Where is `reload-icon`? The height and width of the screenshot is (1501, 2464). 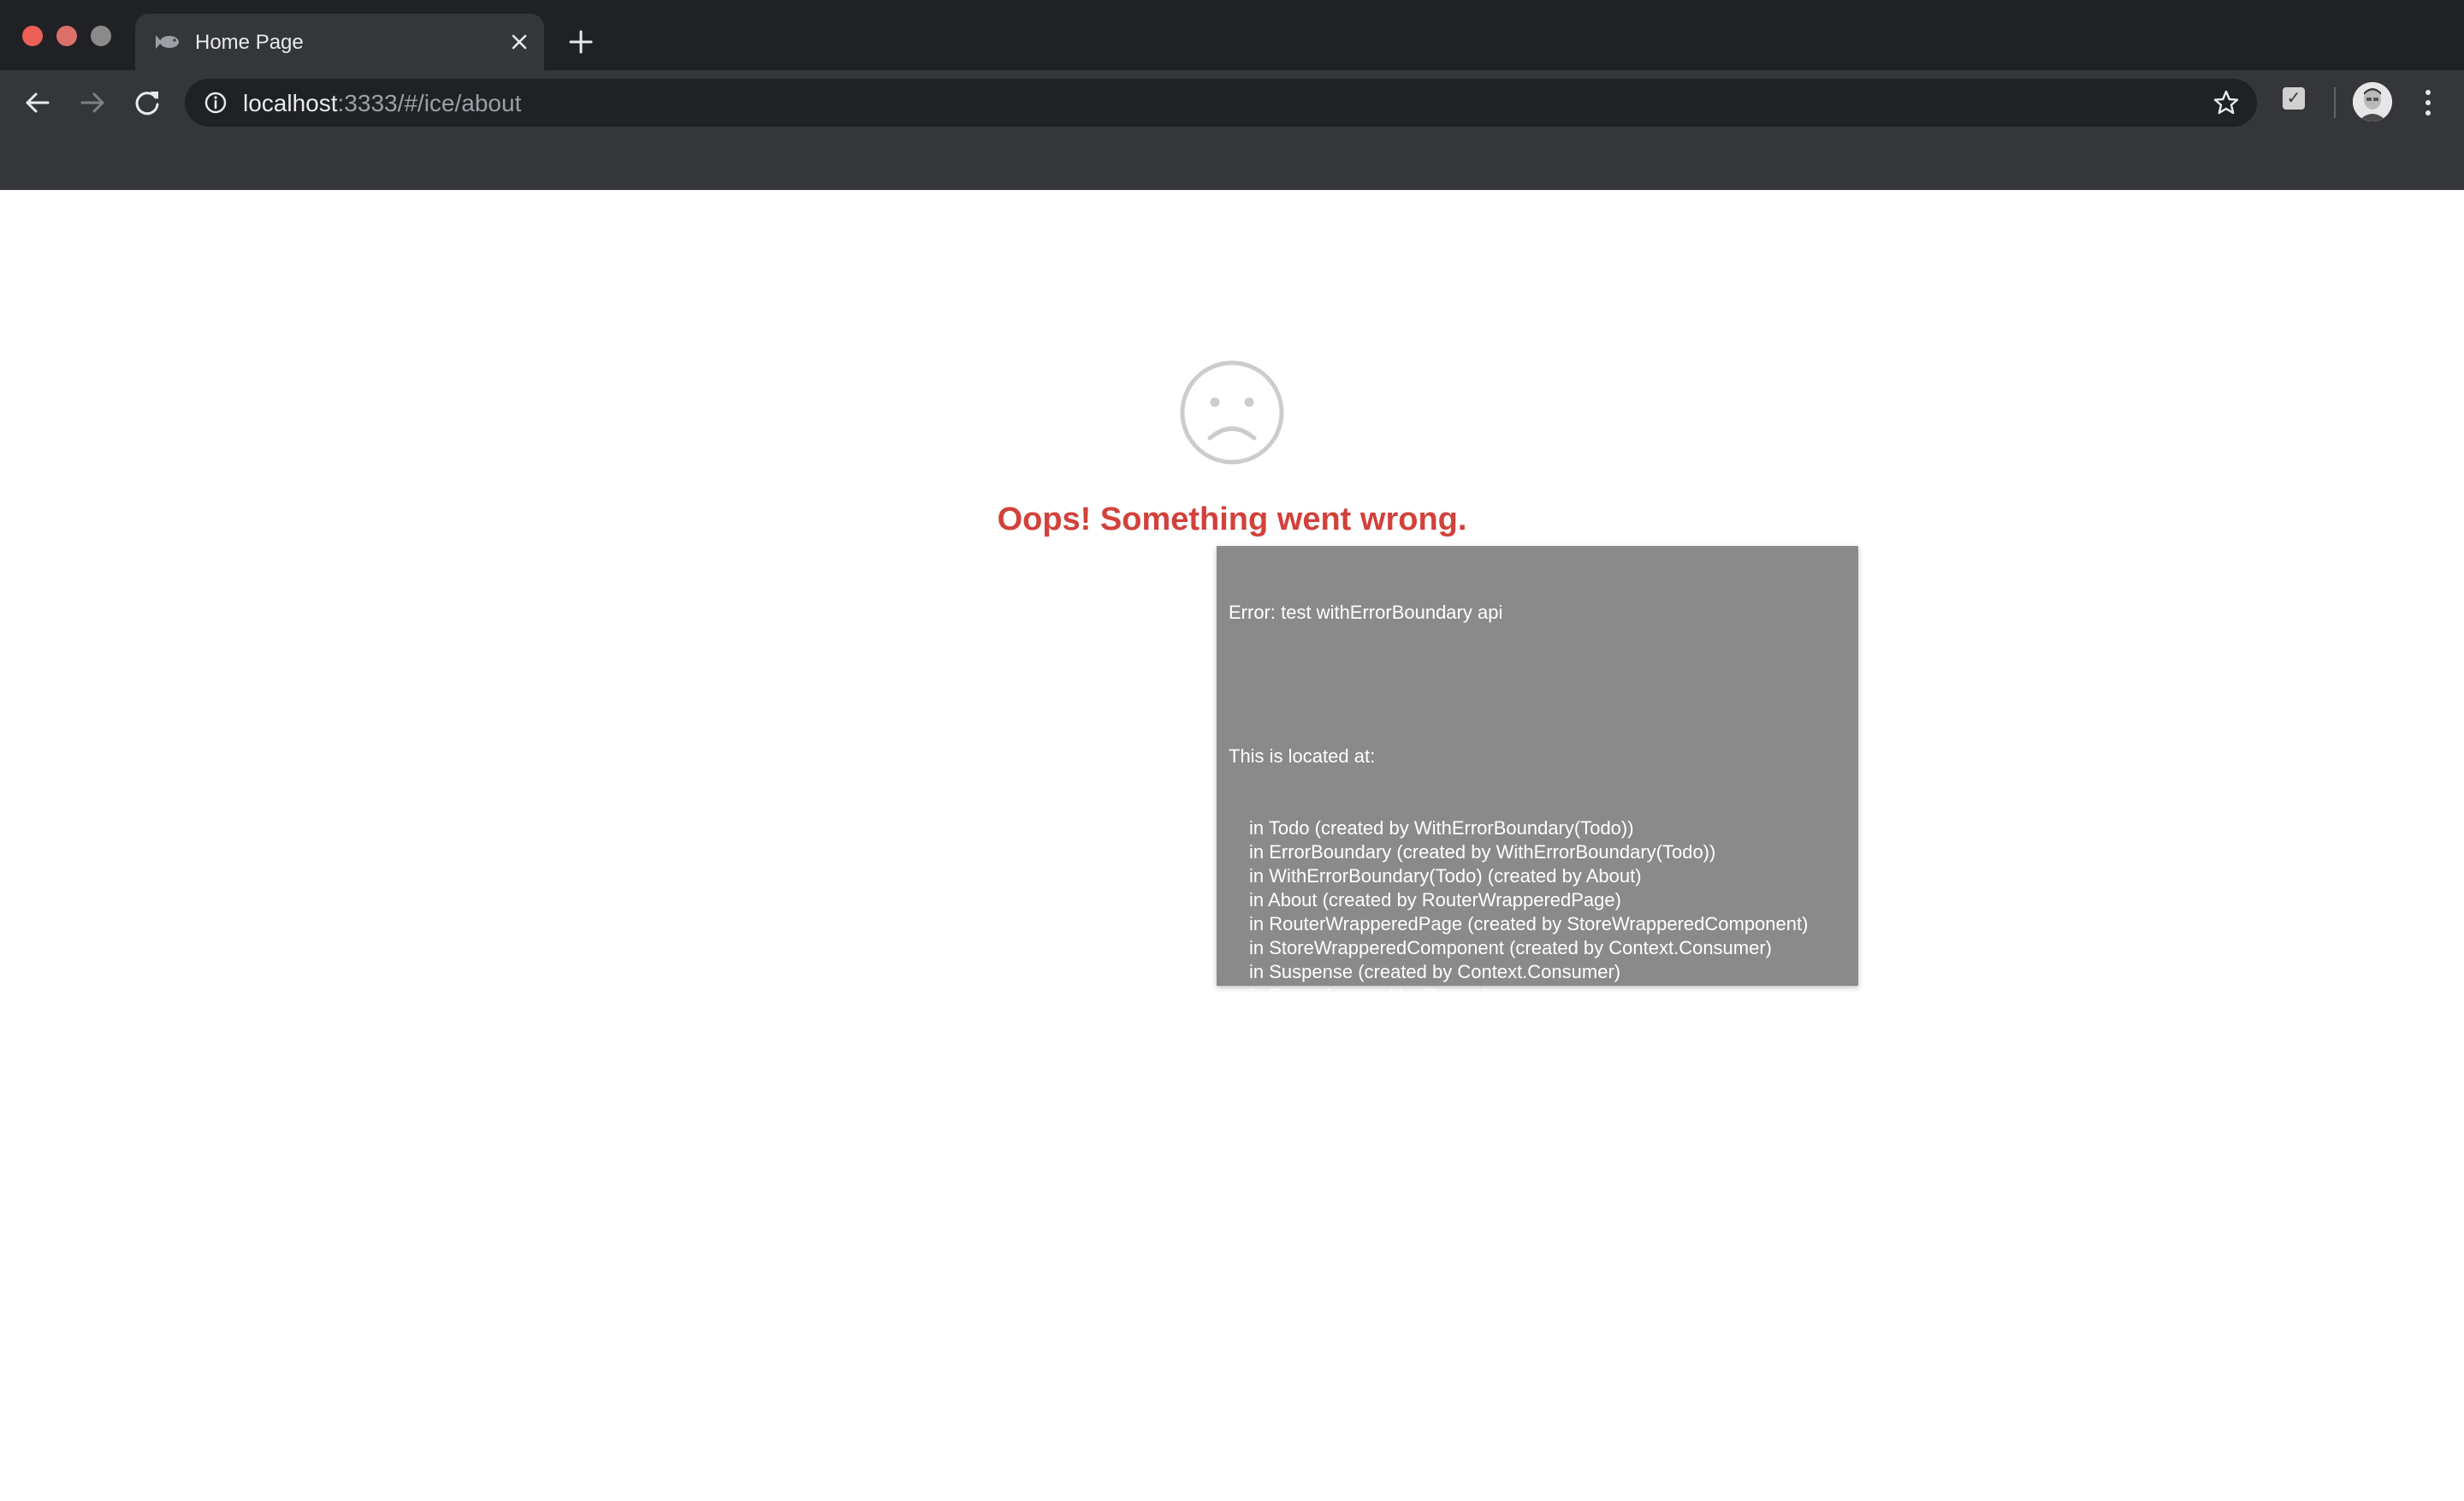
reload-icon is located at coordinates (147, 103).